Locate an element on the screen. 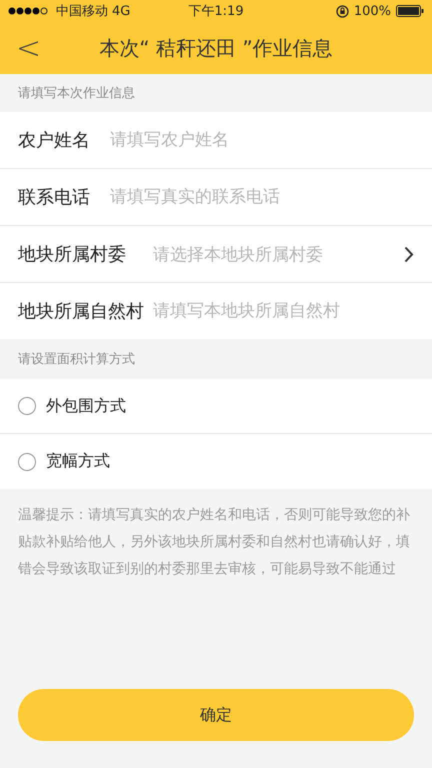 Image resolution: width=432 pixels, height=768 pixels. tip-text: 温馨提示：请填写真实的农户姓名和电话，否则可能导致您的补贴款补贴给他人，另外该地块所属村委和自然村也请确认好，填错会导致该取证到别的村委那里去审核，可能易导致不能通过 is located at coordinates (214, 542).